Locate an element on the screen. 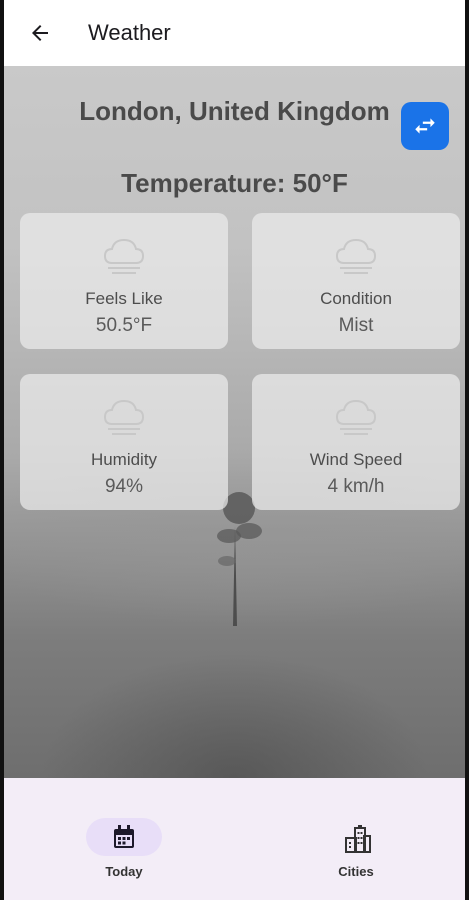 The image size is (469, 900). condition-card: Condition Mist is located at coordinates (356, 281).